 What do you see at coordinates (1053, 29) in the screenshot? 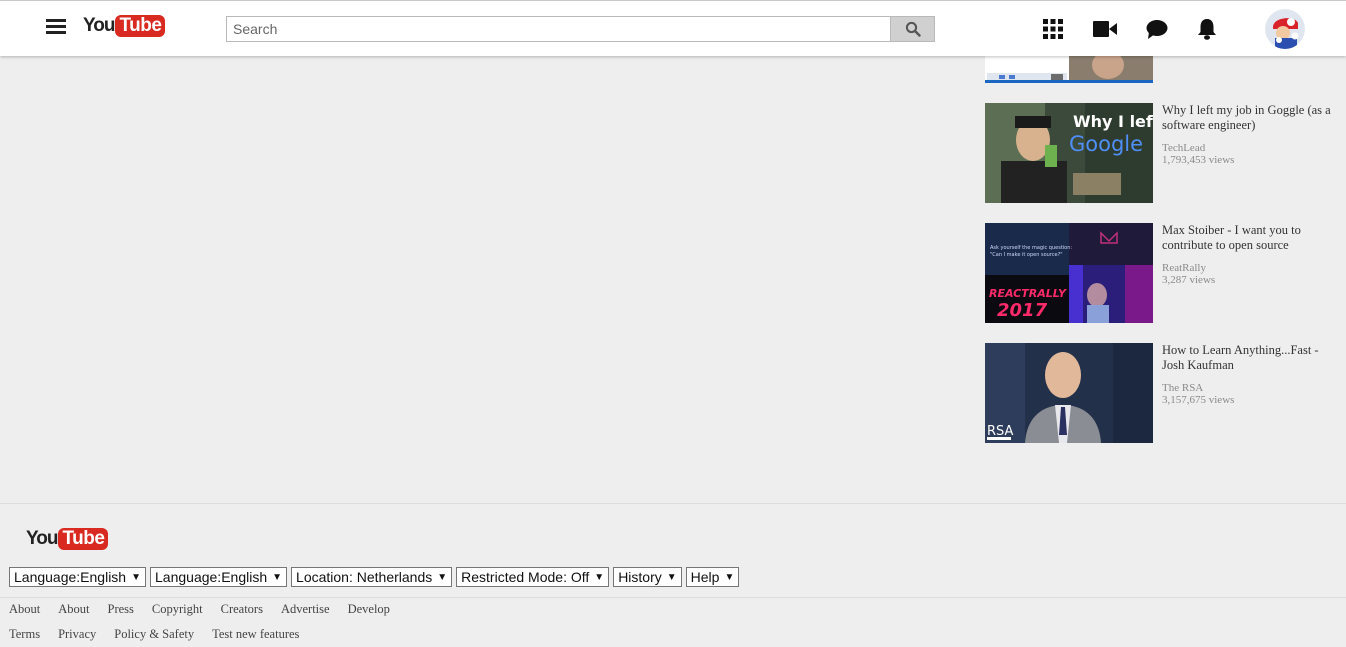
I see `apps-grid-icon` at bounding box center [1053, 29].